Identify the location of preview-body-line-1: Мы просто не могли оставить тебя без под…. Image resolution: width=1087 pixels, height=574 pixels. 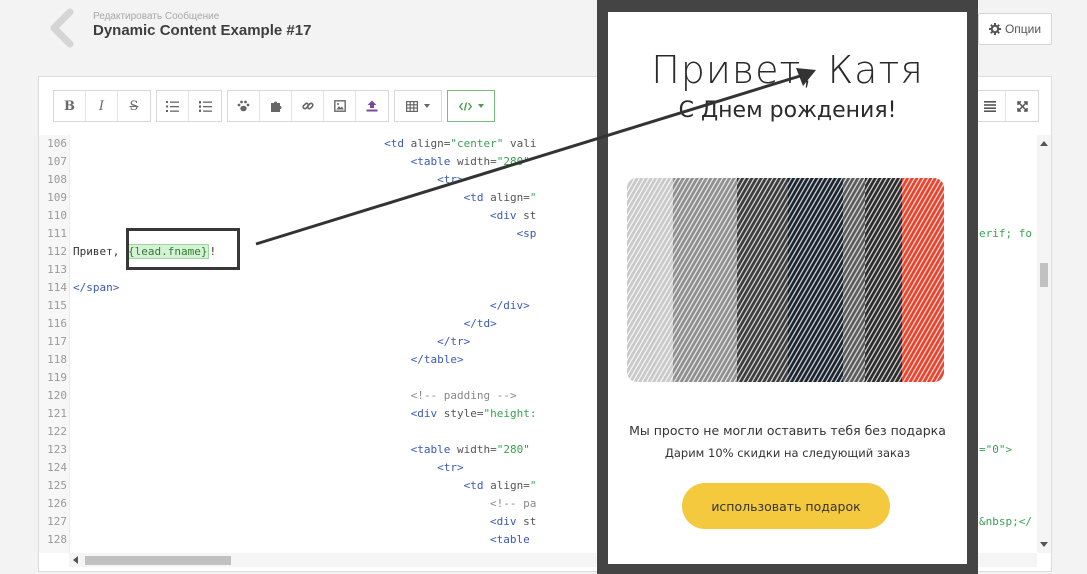
(787, 430).